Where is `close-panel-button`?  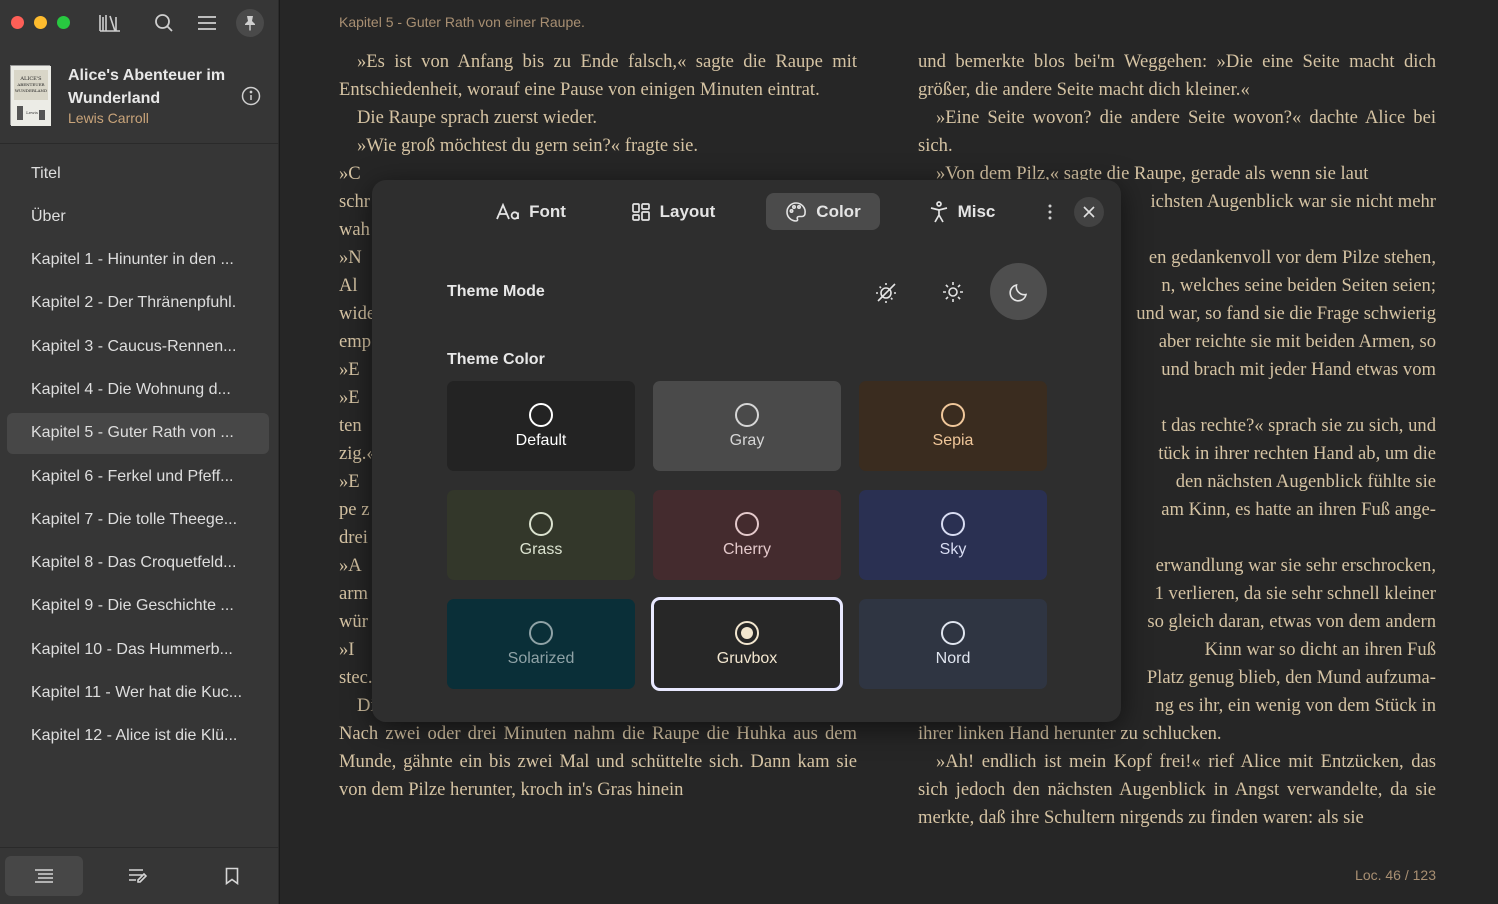 close-panel-button is located at coordinates (1089, 212).